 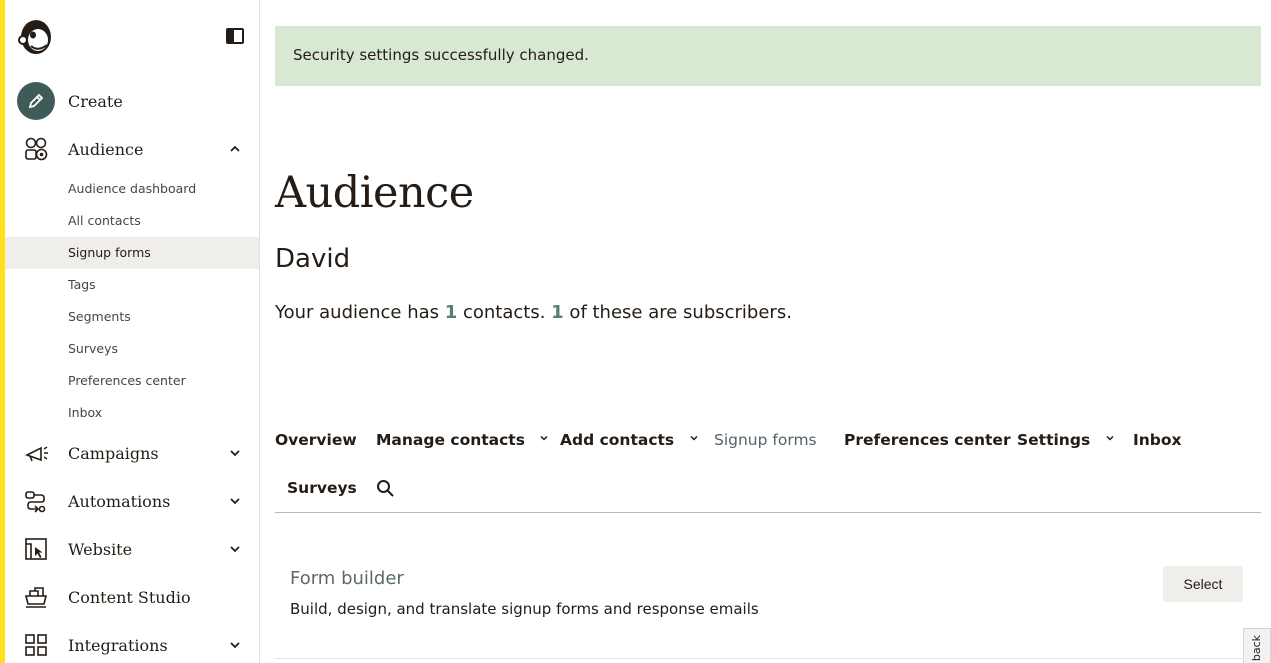 What do you see at coordinates (1203, 584) in the screenshot?
I see `form-builder-select-button: Select` at bounding box center [1203, 584].